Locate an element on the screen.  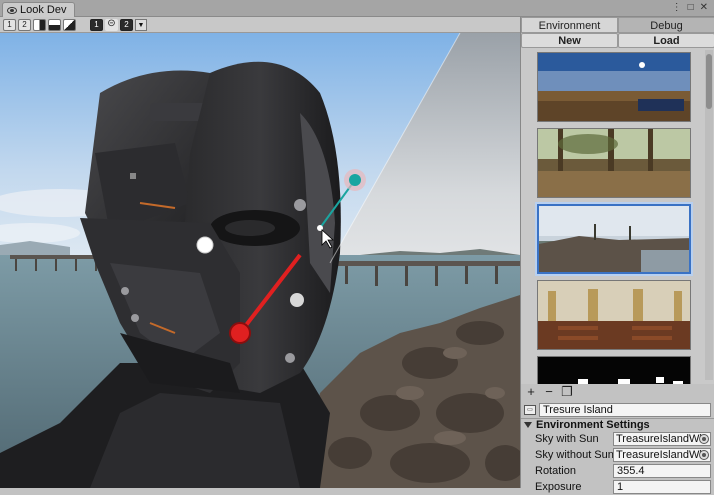
environment-list-scrollbar is located at coordinates (709, 215).